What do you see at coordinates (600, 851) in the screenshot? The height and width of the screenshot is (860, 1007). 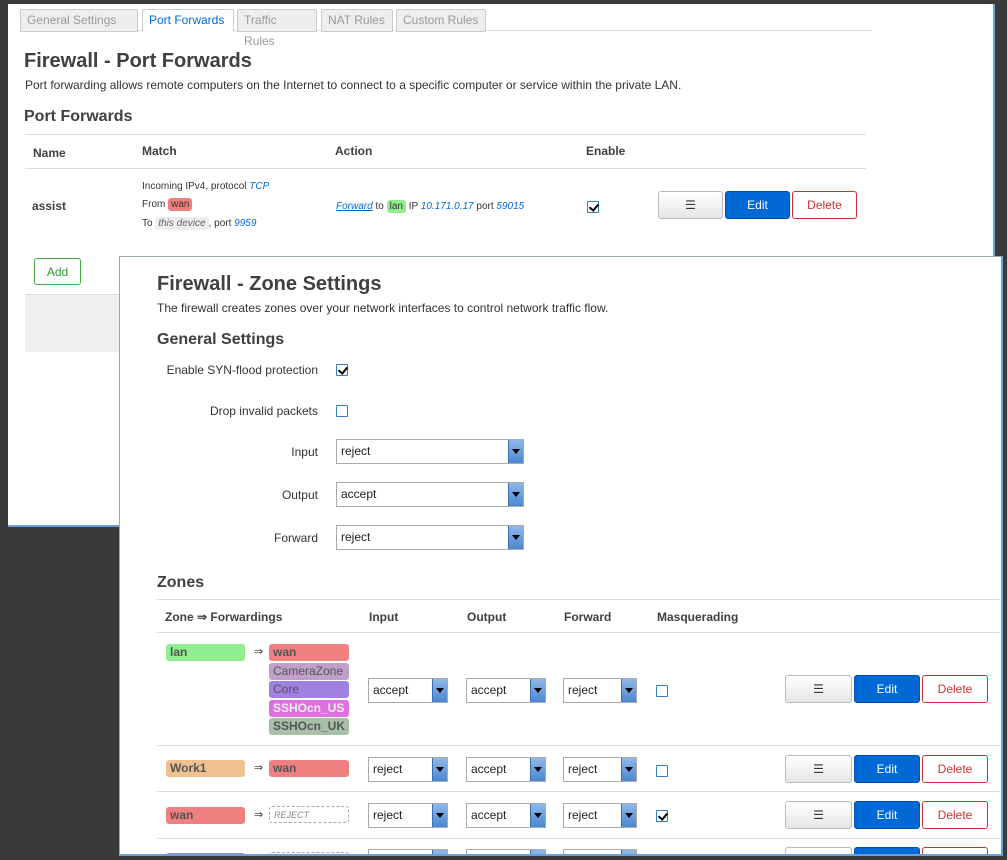 I see `zone-forward-select` at bounding box center [600, 851].